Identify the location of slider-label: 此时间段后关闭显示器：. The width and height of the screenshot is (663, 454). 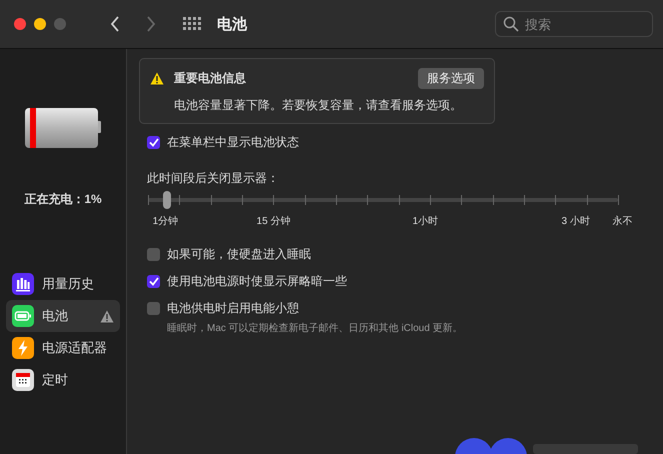
(213, 178).